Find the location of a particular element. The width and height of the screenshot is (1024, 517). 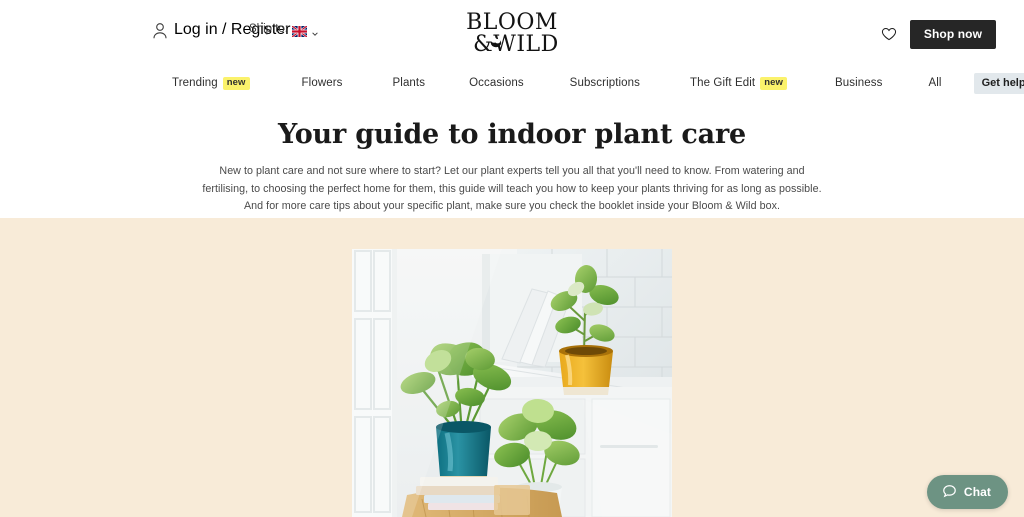

nav-label: The Gift Edit is located at coordinates (723, 83).